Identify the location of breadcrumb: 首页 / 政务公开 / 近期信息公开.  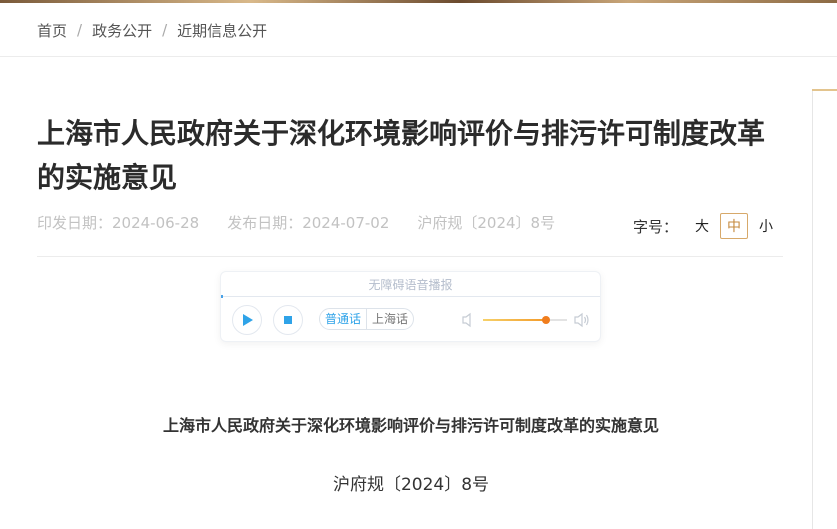
(152, 30).